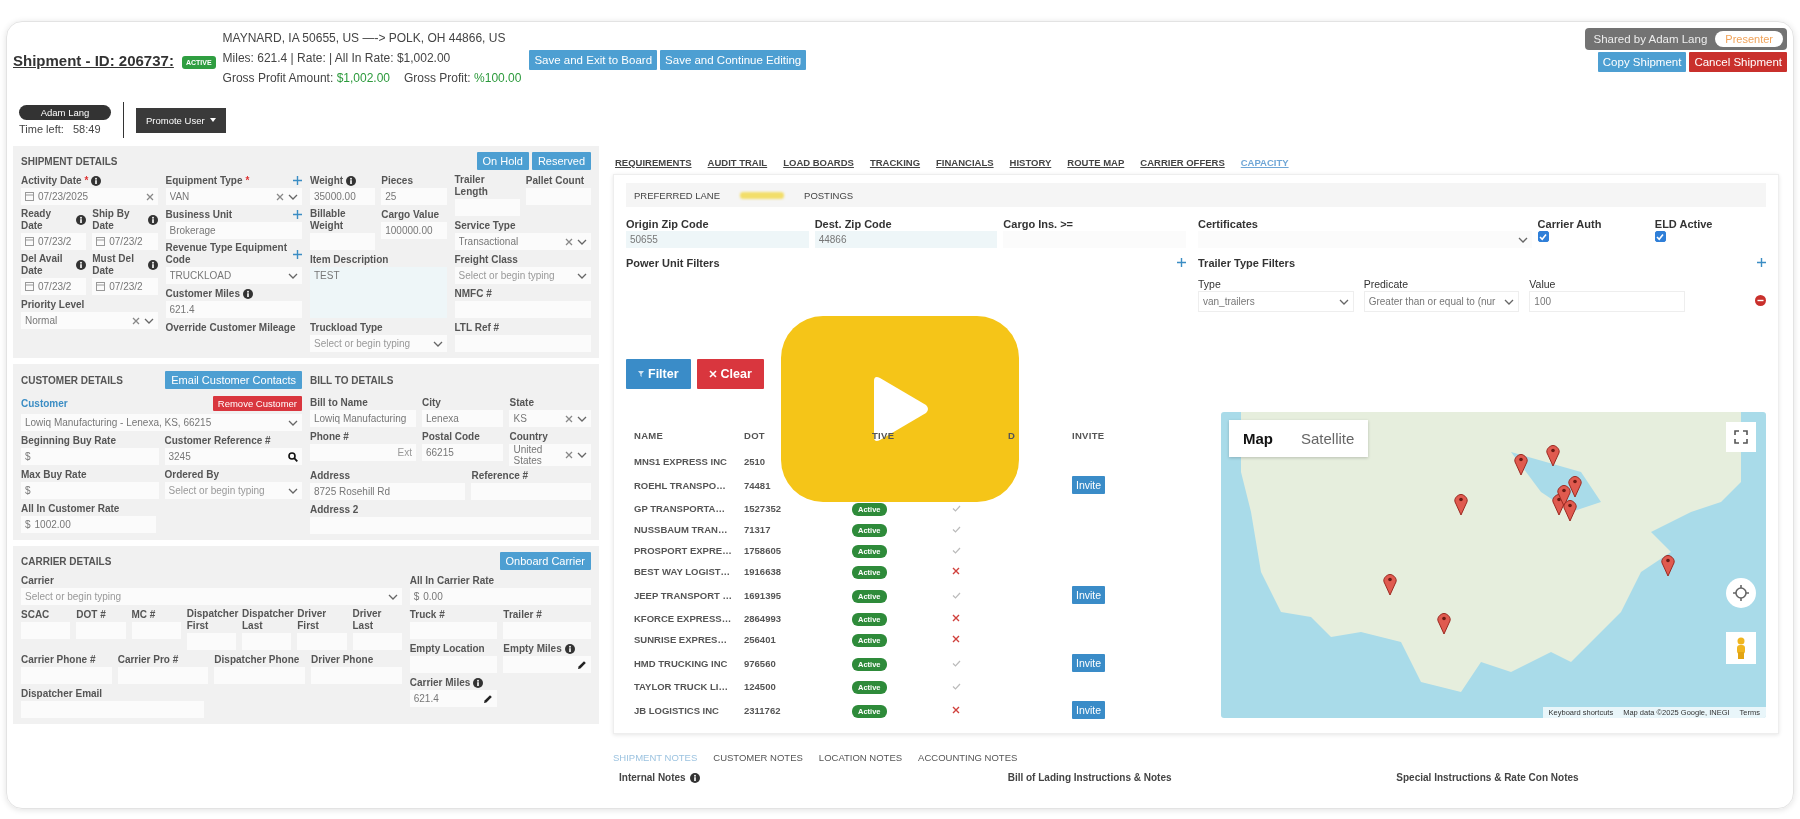 The image size is (1800, 819). Describe the element at coordinates (906, 239) in the screenshot. I see `text-field: 44866` at that location.